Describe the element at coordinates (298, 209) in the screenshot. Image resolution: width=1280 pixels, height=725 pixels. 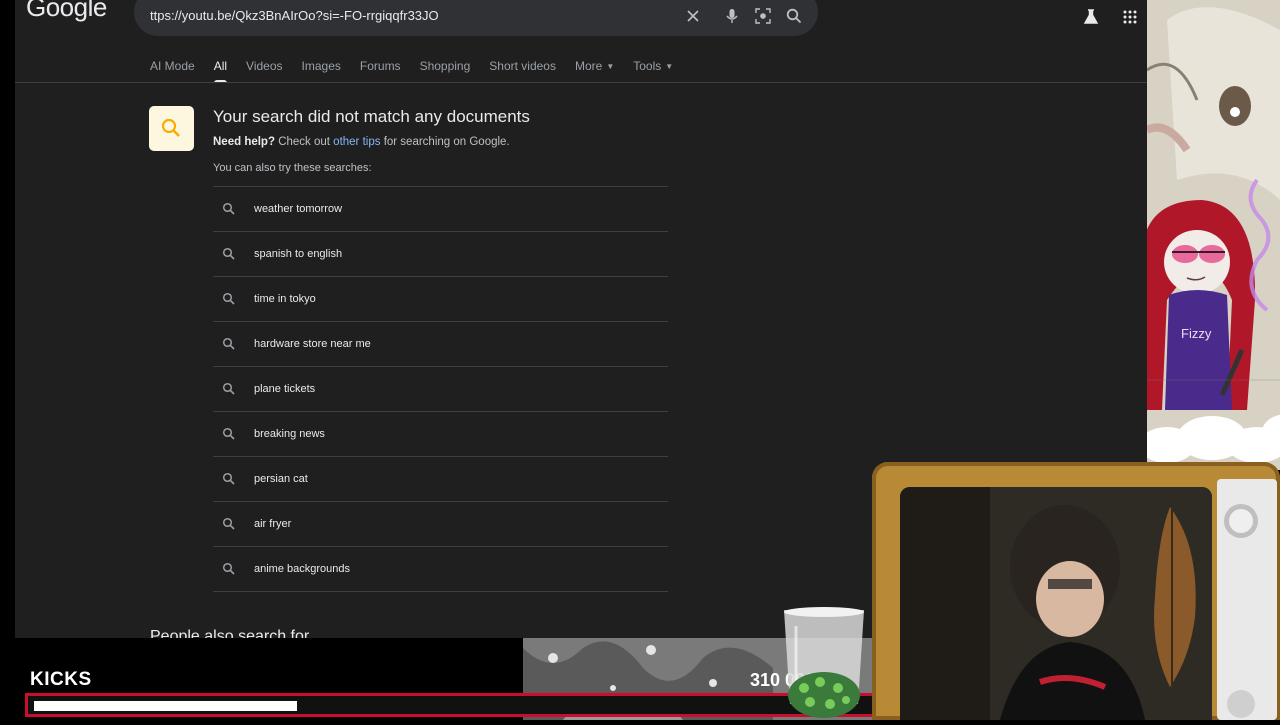
I see `suggestion-text: weather tomorrow` at that location.